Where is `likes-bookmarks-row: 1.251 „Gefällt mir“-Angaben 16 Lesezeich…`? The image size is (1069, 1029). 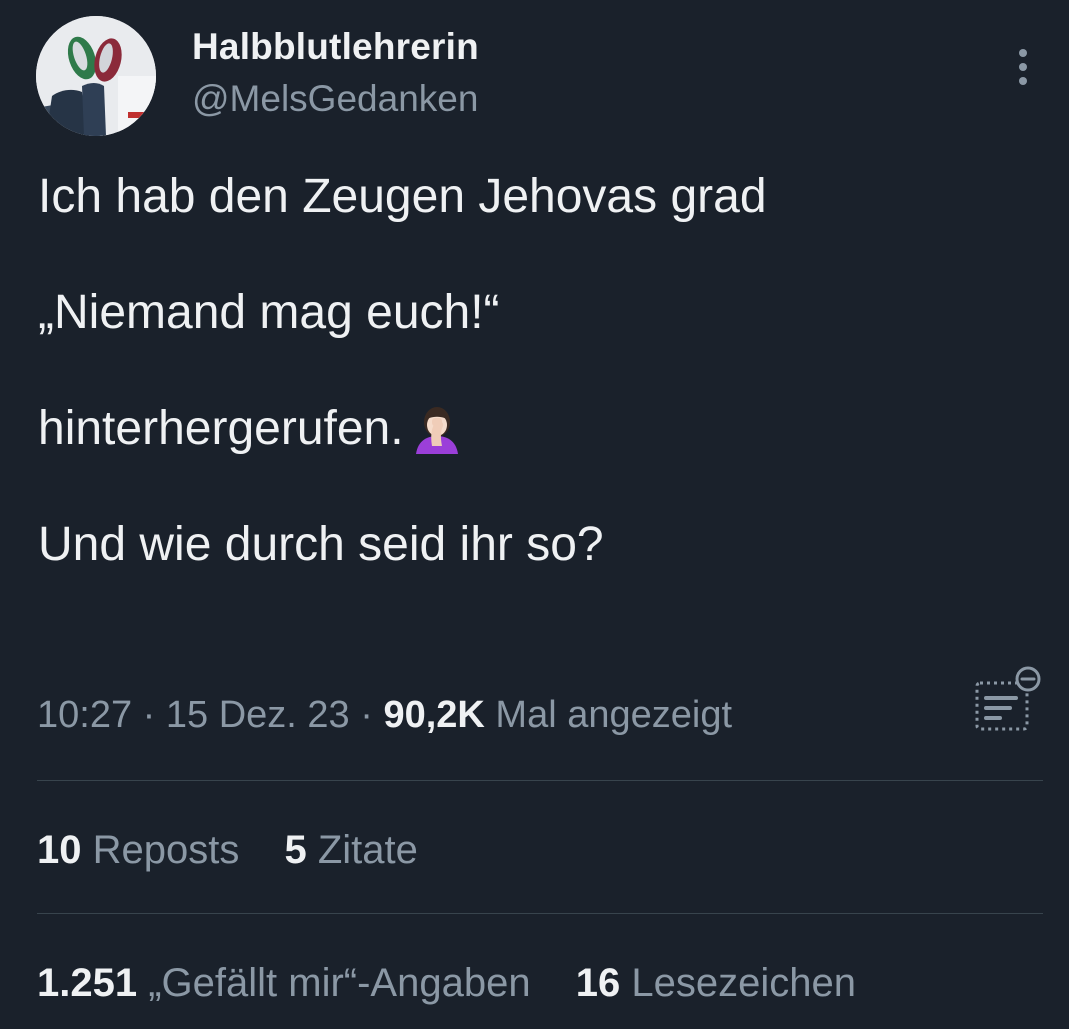 likes-bookmarks-row: 1.251 „Gefällt mir“-Angaben 16 Lesezeich… is located at coordinates (463, 983).